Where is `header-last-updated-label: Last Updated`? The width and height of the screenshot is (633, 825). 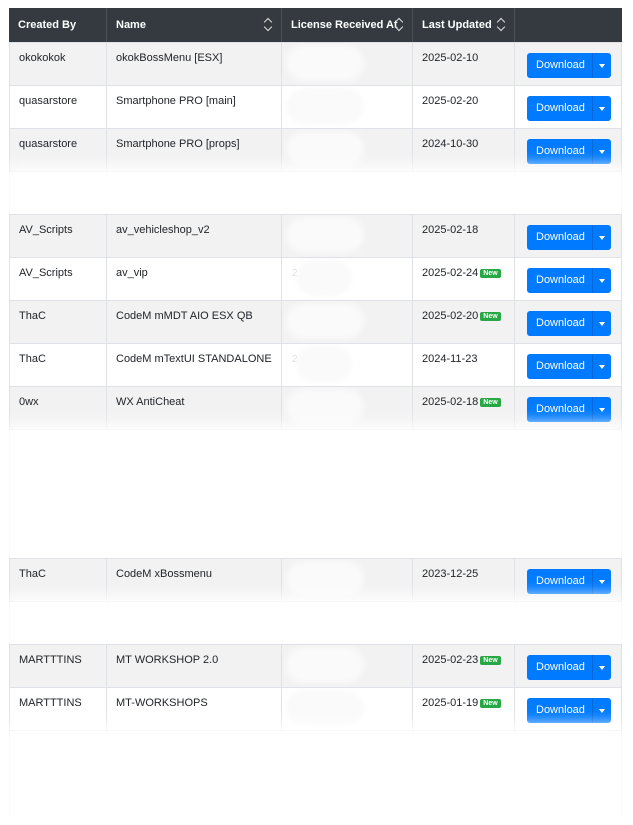 header-last-updated-label: Last Updated is located at coordinates (457, 25).